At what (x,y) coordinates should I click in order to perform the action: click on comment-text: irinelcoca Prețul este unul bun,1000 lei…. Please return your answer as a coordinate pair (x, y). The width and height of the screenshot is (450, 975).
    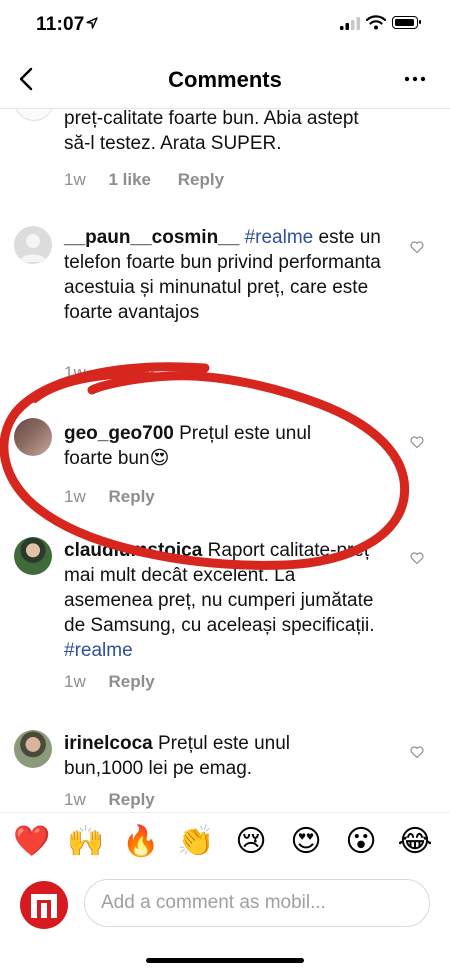
    Looking at the image, I should click on (214, 756).